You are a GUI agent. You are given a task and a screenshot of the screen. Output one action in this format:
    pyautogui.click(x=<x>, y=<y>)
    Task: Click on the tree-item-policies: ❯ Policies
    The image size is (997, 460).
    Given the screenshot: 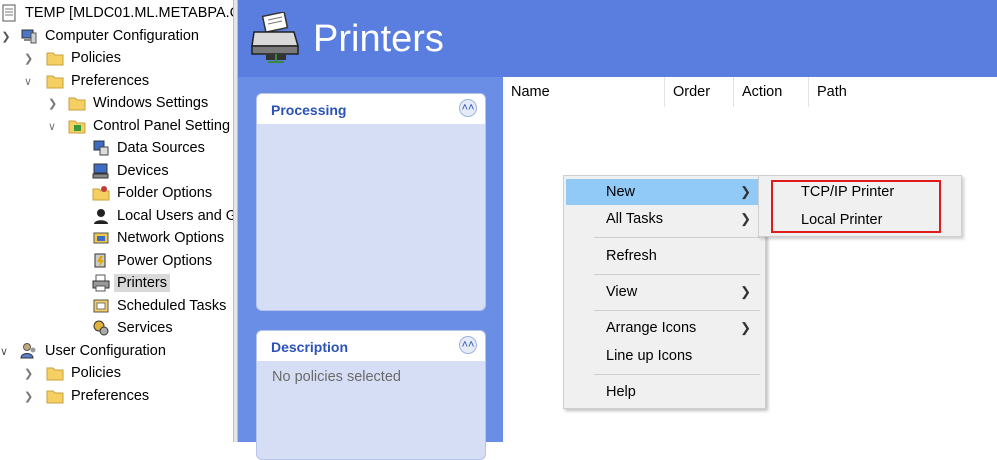 What is the action you would take?
    pyautogui.click(x=74, y=58)
    